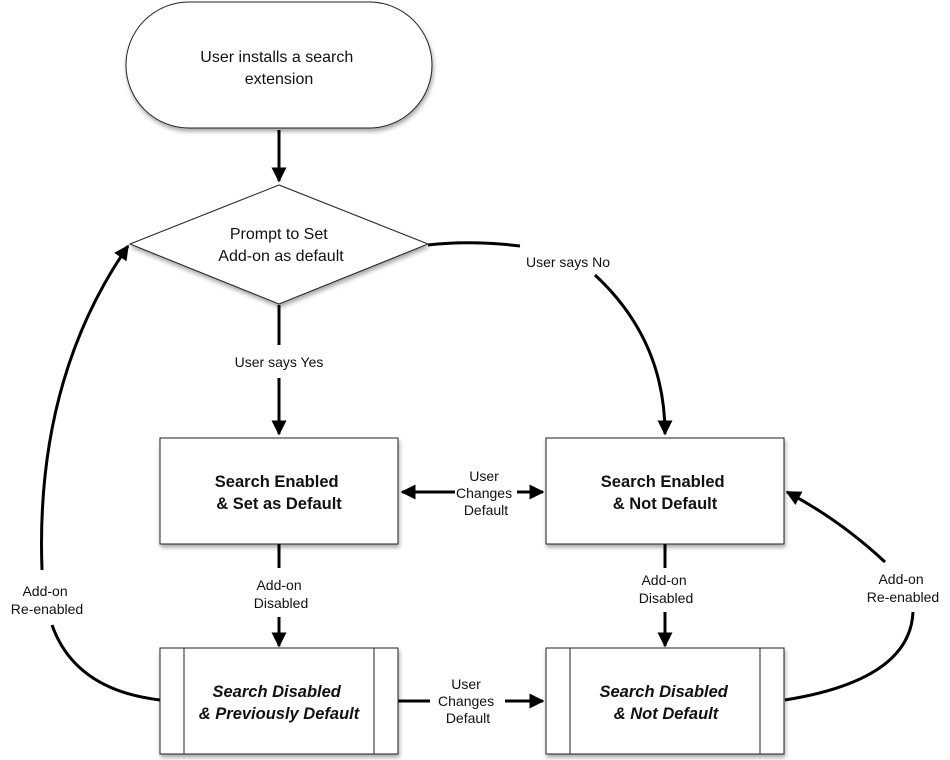  I want to click on edge-label-disable-left: Add-on Disabled, so click(281, 594).